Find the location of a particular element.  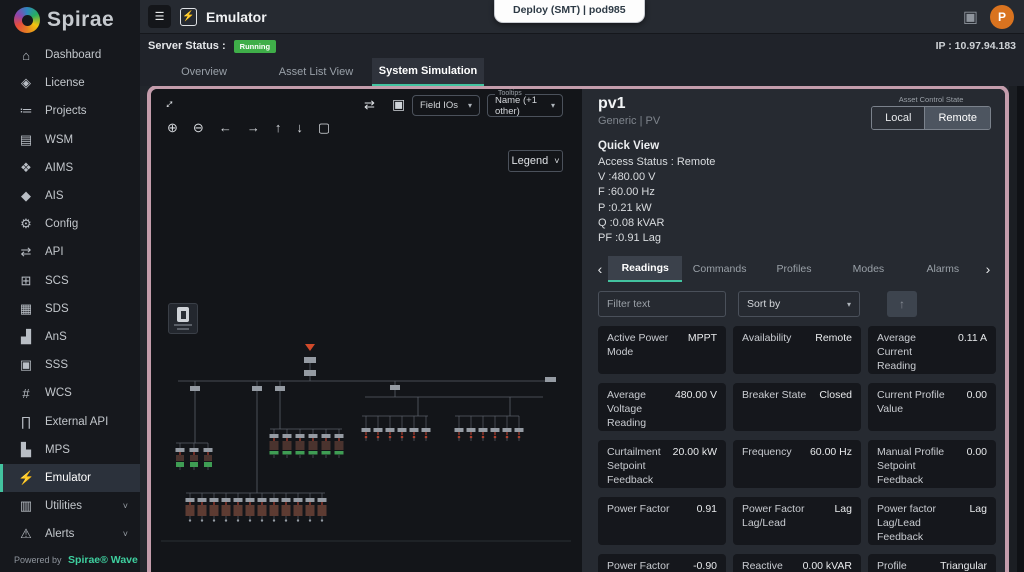

sidebar-item-alerts: ⚠ Alerts ˅ is located at coordinates (70, 534).